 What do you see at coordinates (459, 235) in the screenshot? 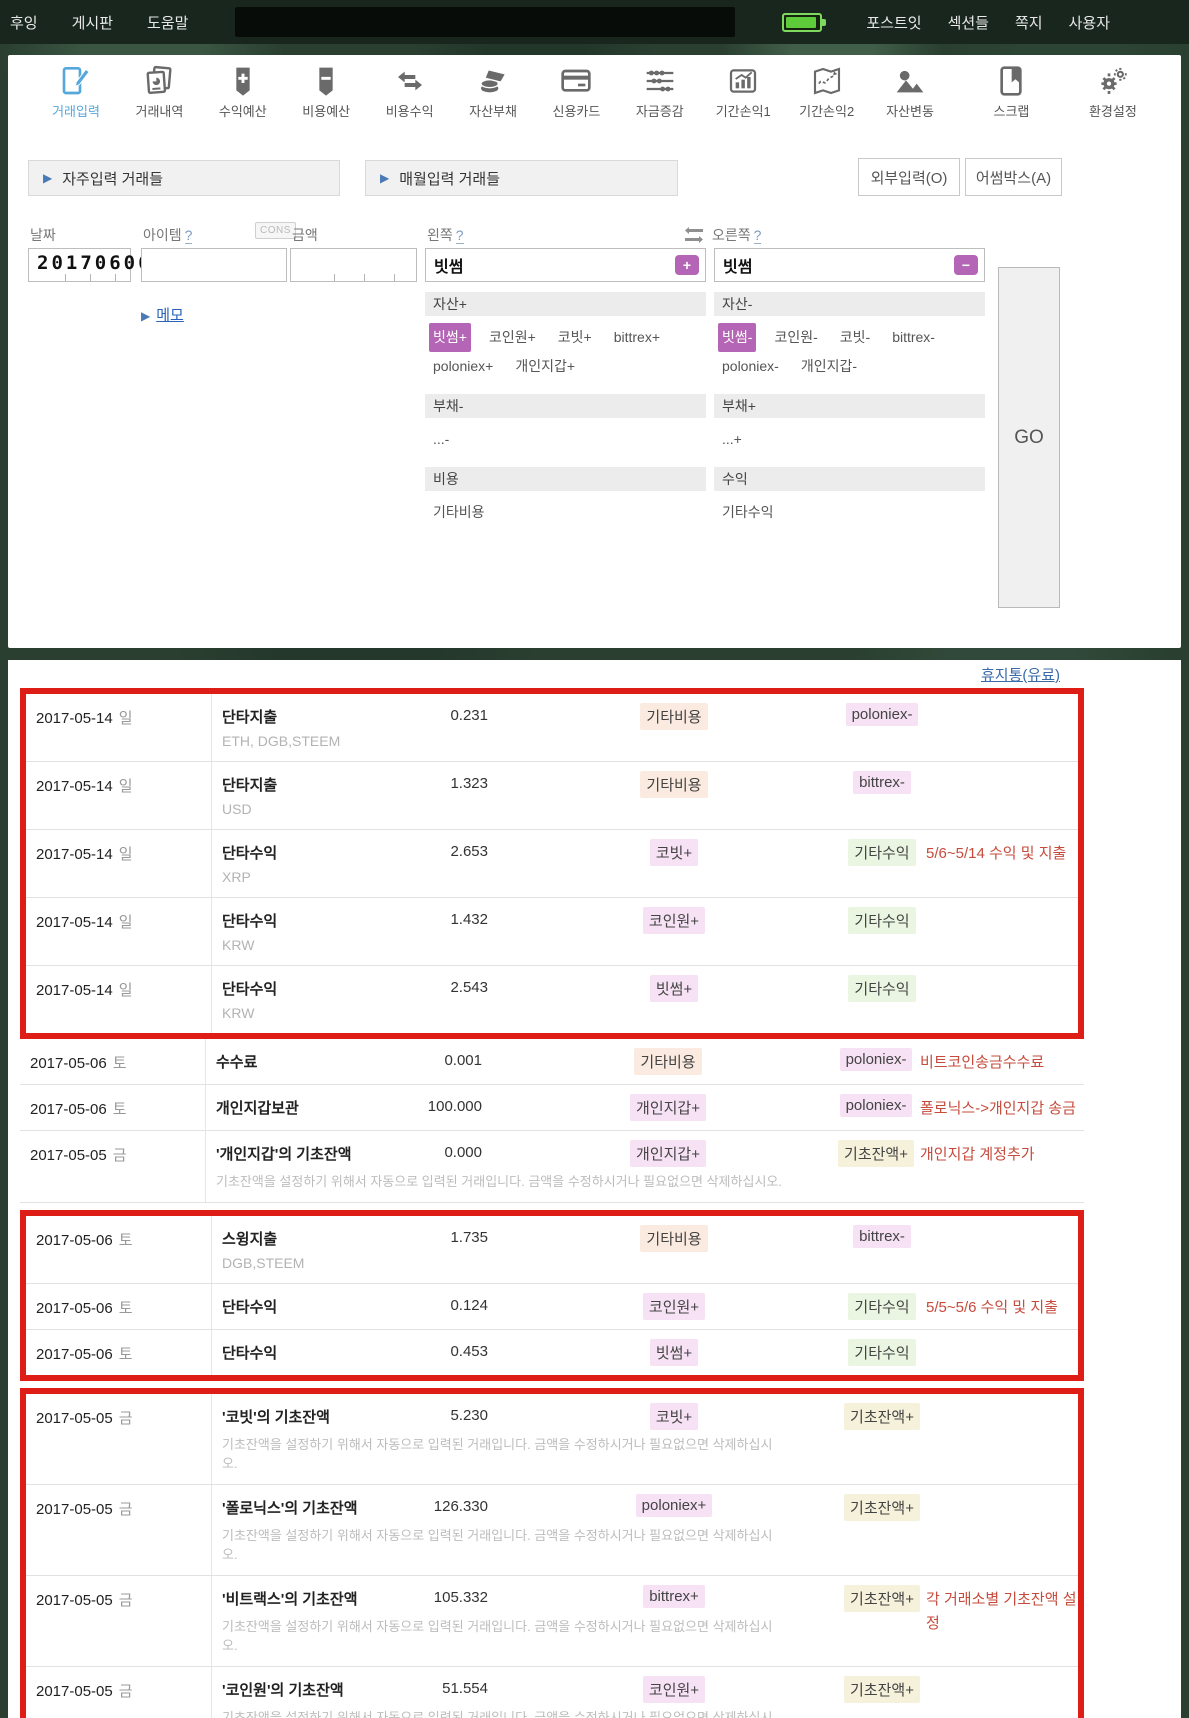
I see `left-help-link: ?` at bounding box center [459, 235].